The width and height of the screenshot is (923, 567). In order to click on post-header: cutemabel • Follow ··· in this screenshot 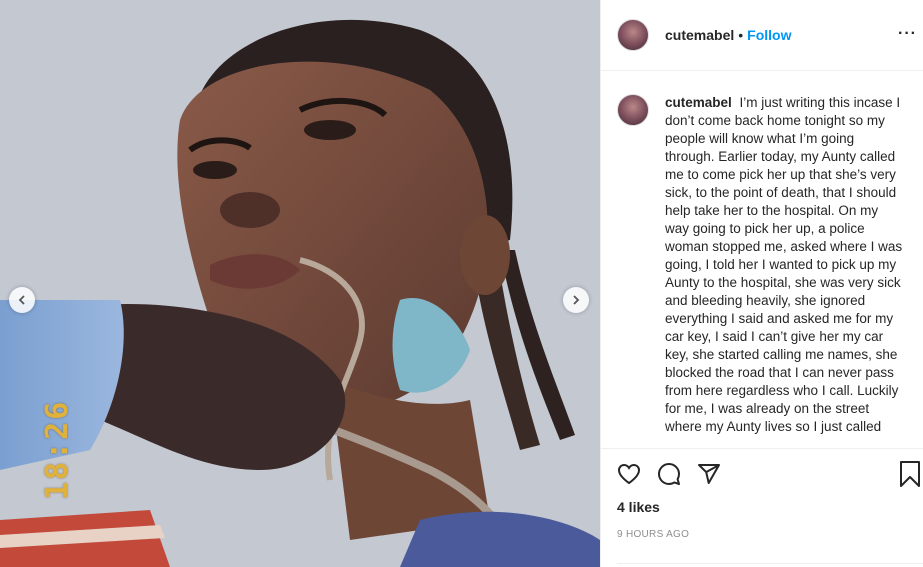, I will do `click(762, 35)`.